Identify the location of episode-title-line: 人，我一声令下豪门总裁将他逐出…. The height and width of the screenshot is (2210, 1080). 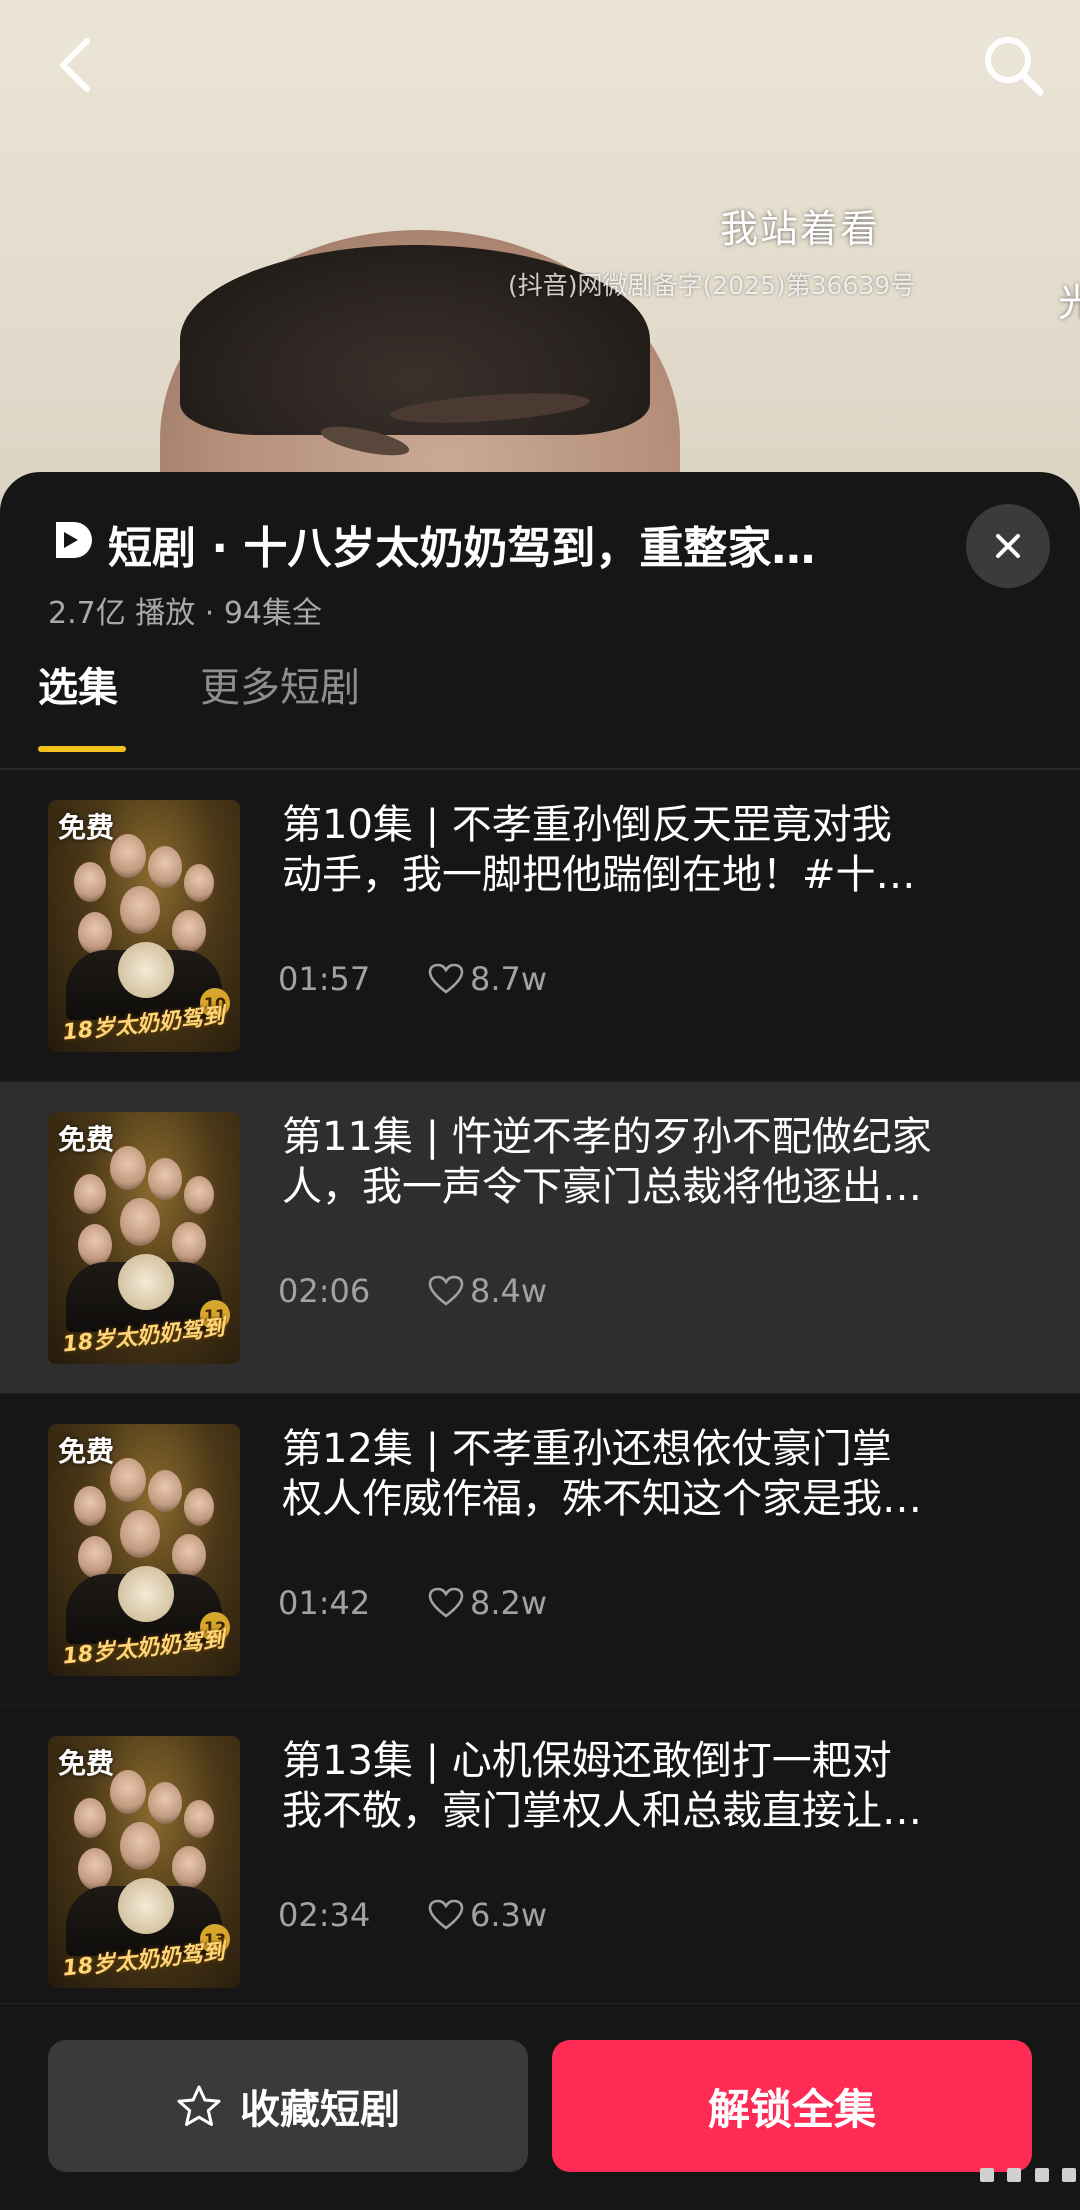
(602, 1187).